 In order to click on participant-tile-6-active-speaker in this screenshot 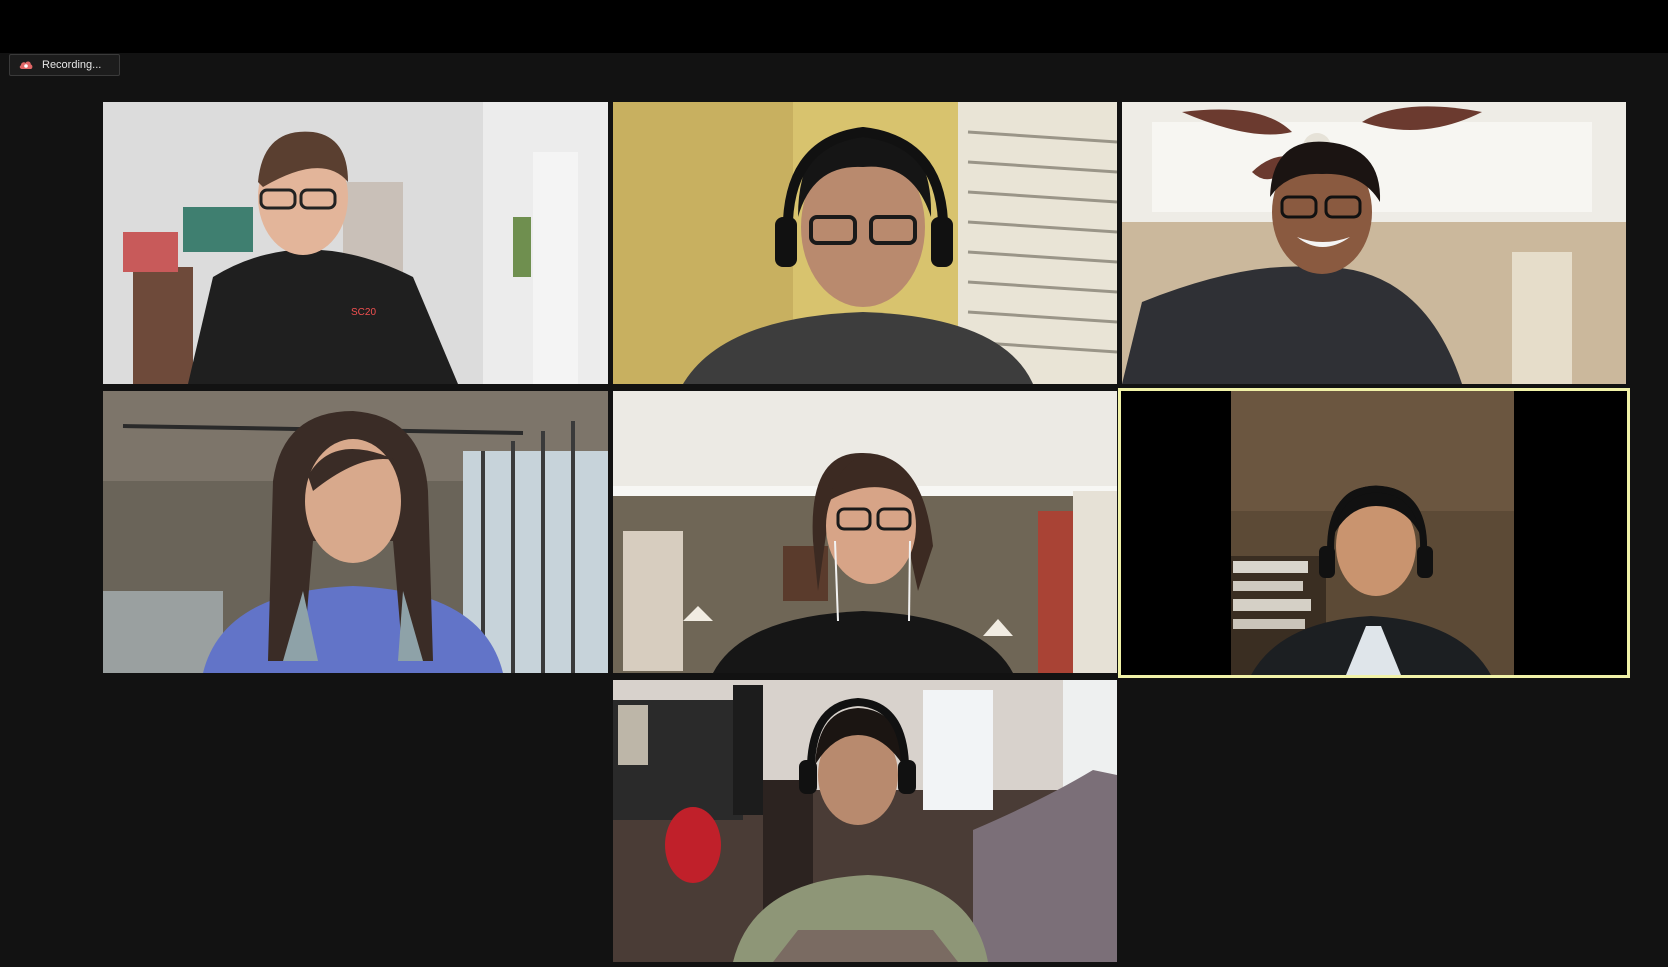, I will do `click(1374, 533)`.